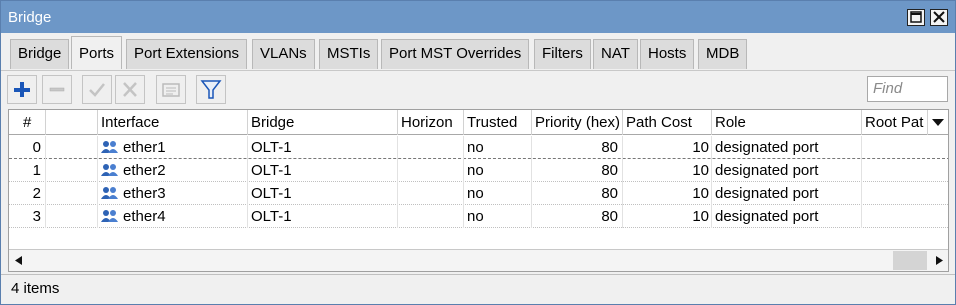  I want to click on tab-hosts: Hosts, so click(667, 54).